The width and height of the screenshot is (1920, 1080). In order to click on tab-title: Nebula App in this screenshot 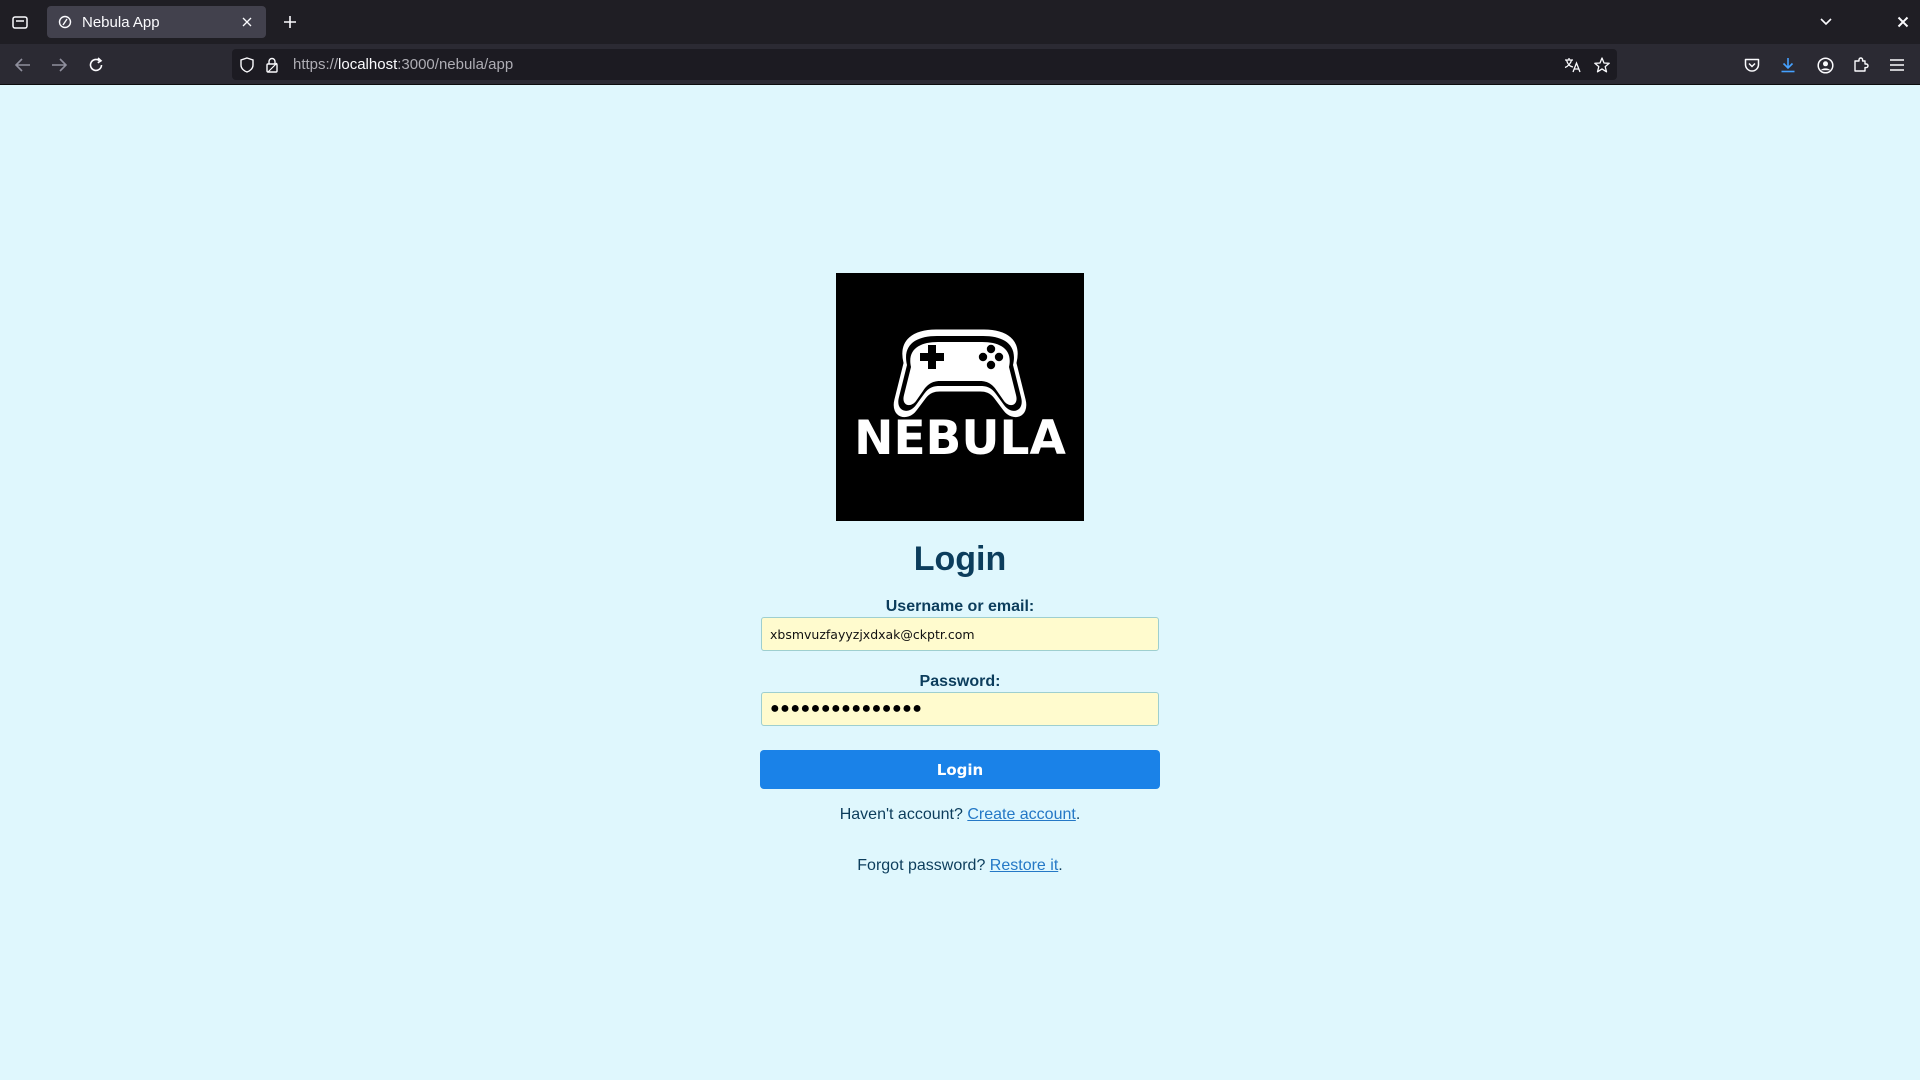, I will do `click(121, 22)`.